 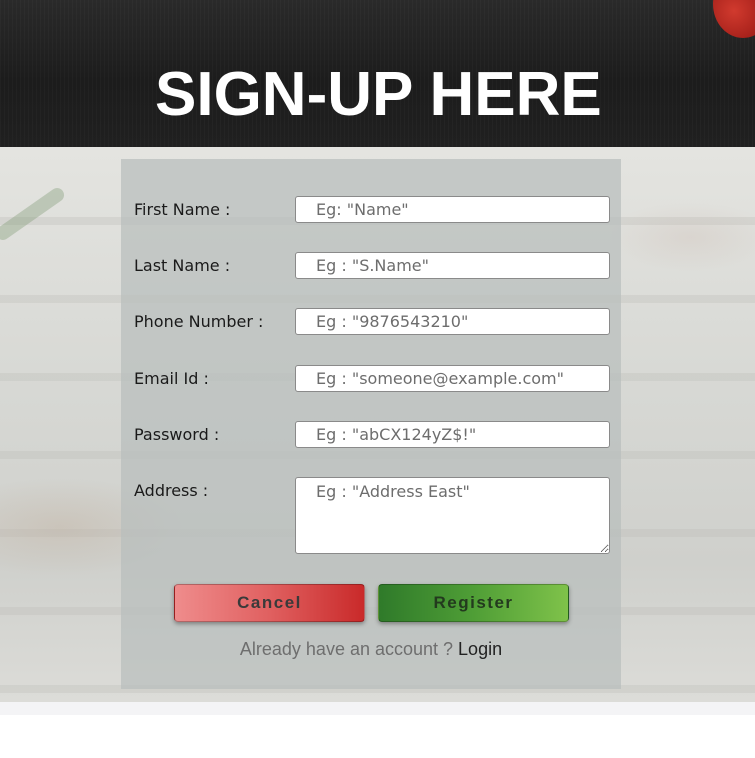 What do you see at coordinates (734, 19) in the screenshot?
I see `strawberry-decoration` at bounding box center [734, 19].